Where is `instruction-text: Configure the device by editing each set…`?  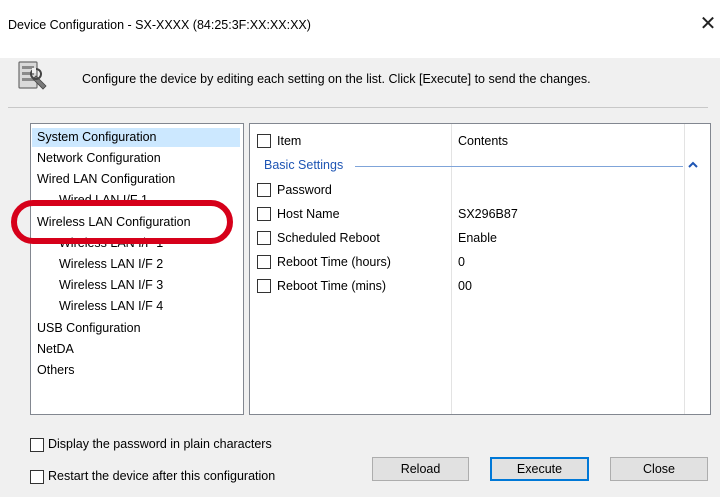
instruction-text: Configure the device by editing each set… is located at coordinates (336, 79).